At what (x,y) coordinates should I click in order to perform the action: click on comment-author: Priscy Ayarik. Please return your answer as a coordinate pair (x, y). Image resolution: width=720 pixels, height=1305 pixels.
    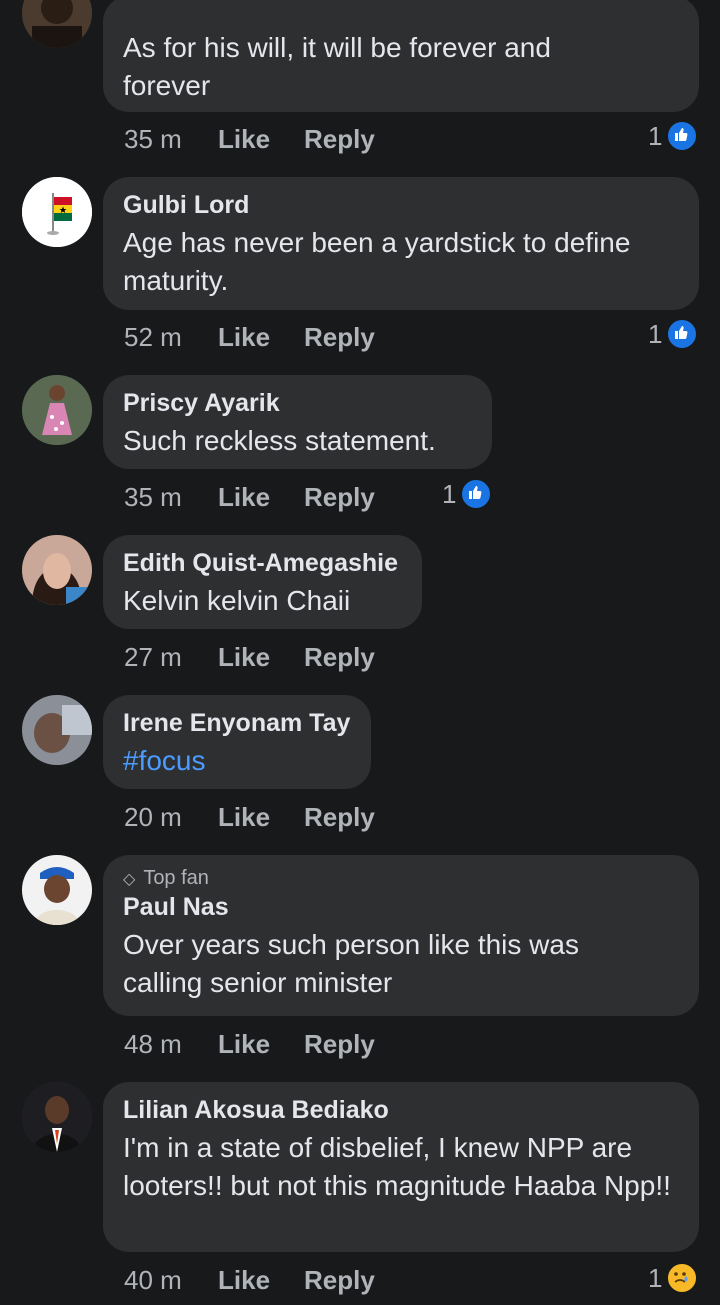
    Looking at the image, I should click on (297, 403).